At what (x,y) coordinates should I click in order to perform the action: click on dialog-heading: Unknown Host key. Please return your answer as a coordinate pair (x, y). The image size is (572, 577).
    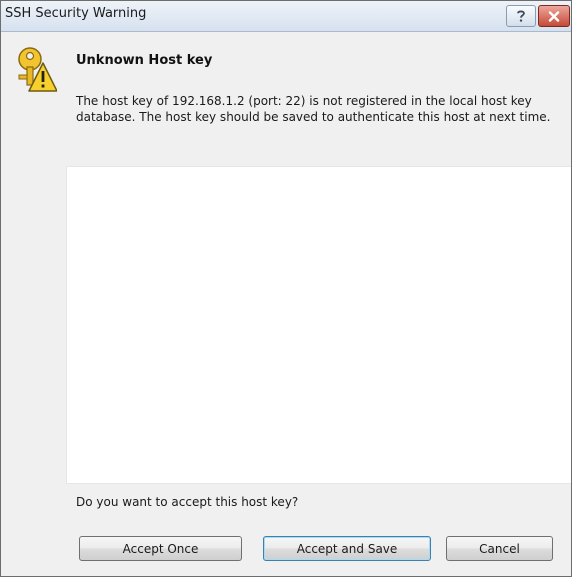
    Looking at the image, I should click on (144, 60).